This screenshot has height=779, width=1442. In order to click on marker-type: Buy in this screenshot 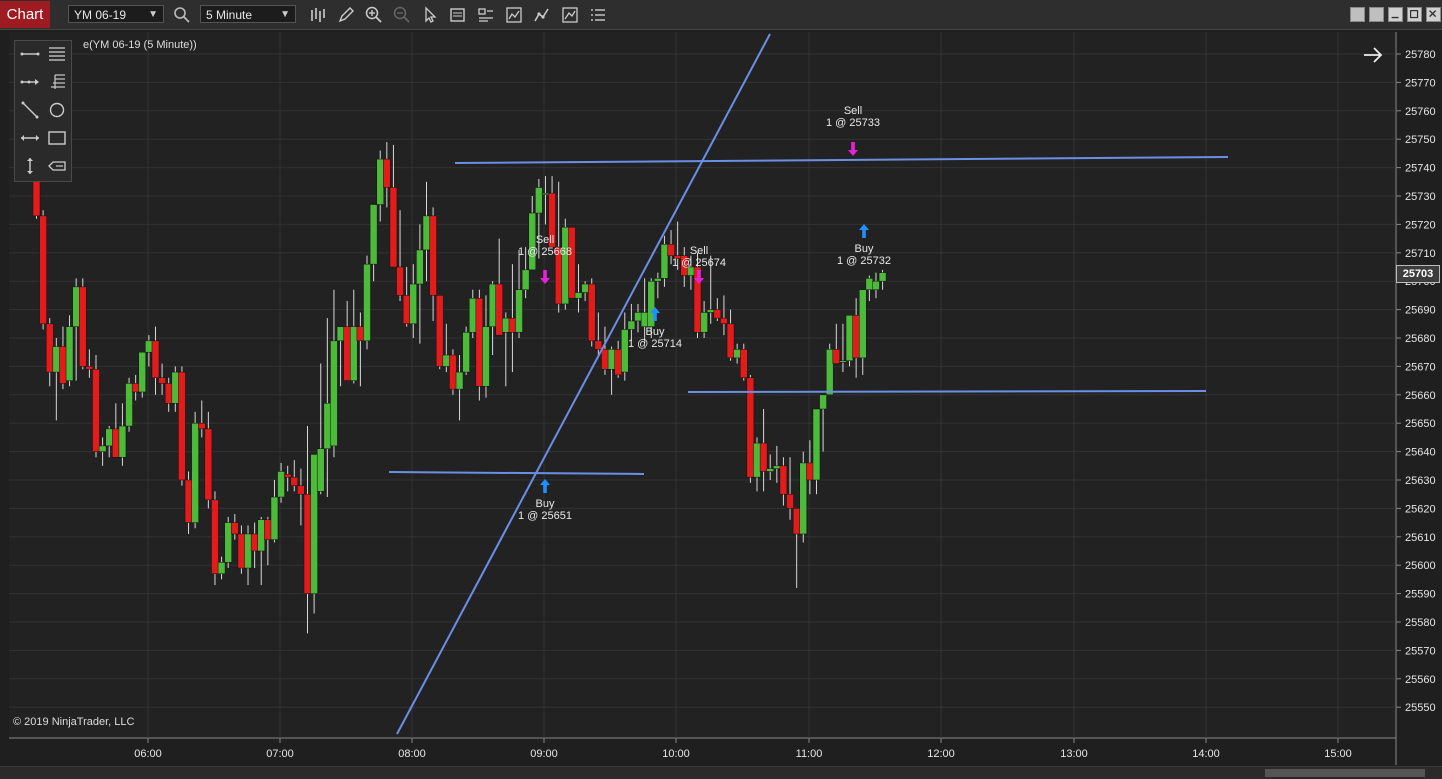, I will do `click(864, 249)`.